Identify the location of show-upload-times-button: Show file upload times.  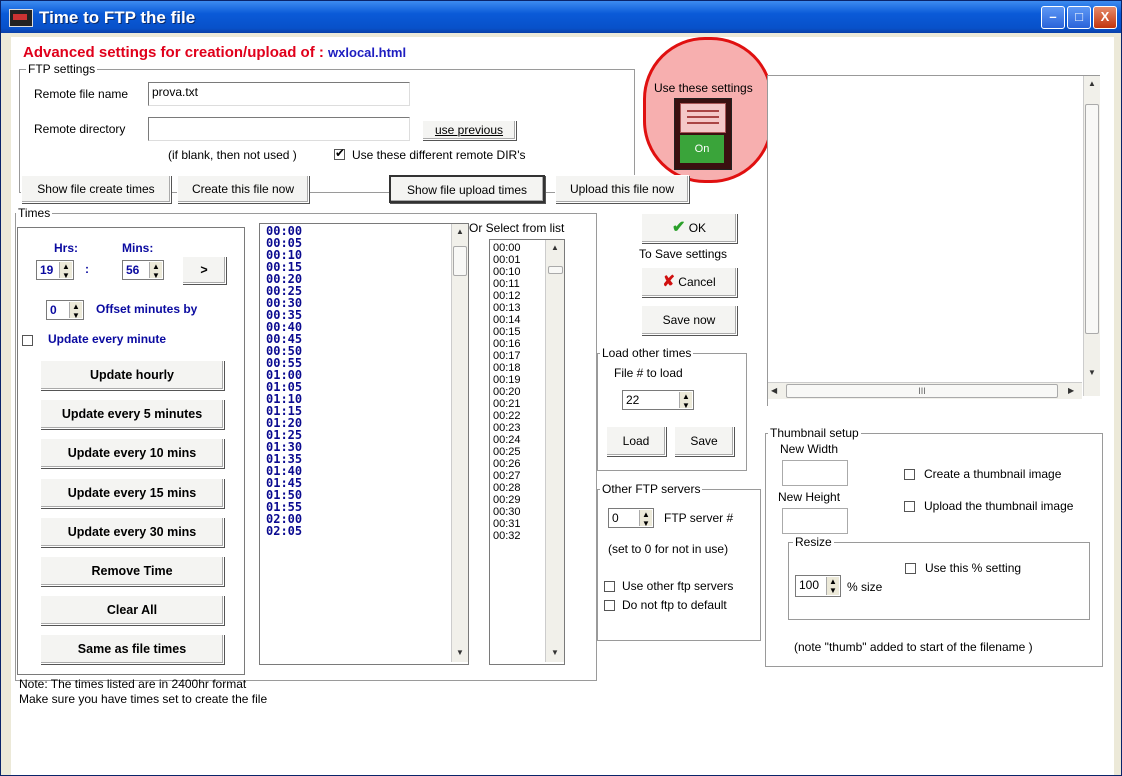
(467, 189).